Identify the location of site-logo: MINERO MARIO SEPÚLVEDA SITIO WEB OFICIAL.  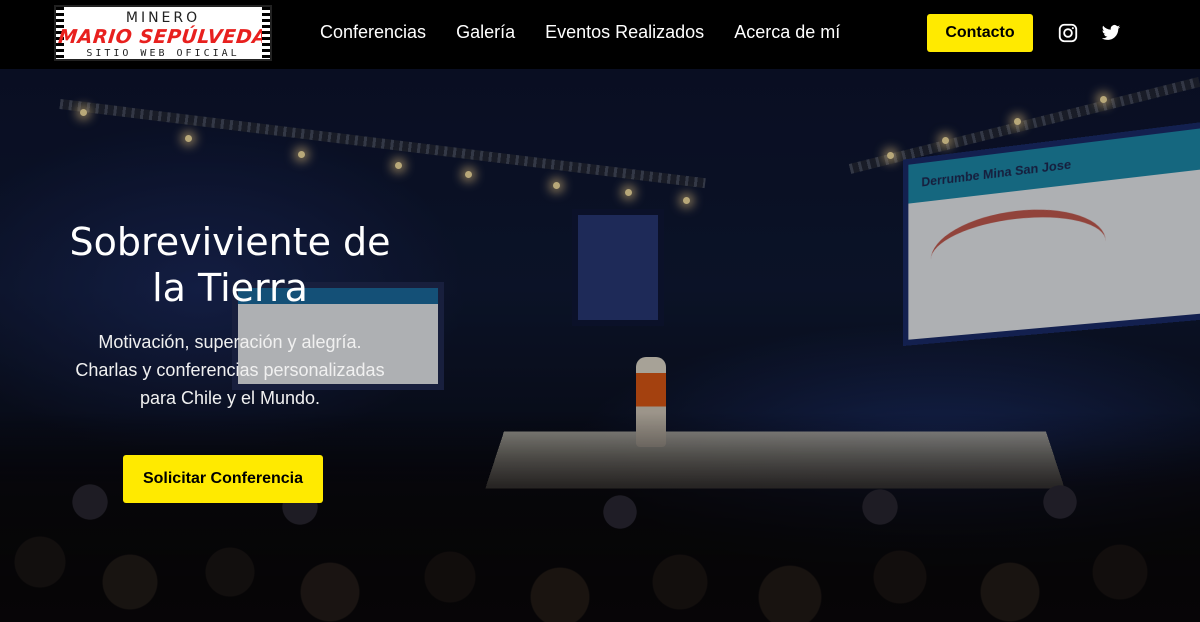
(163, 33).